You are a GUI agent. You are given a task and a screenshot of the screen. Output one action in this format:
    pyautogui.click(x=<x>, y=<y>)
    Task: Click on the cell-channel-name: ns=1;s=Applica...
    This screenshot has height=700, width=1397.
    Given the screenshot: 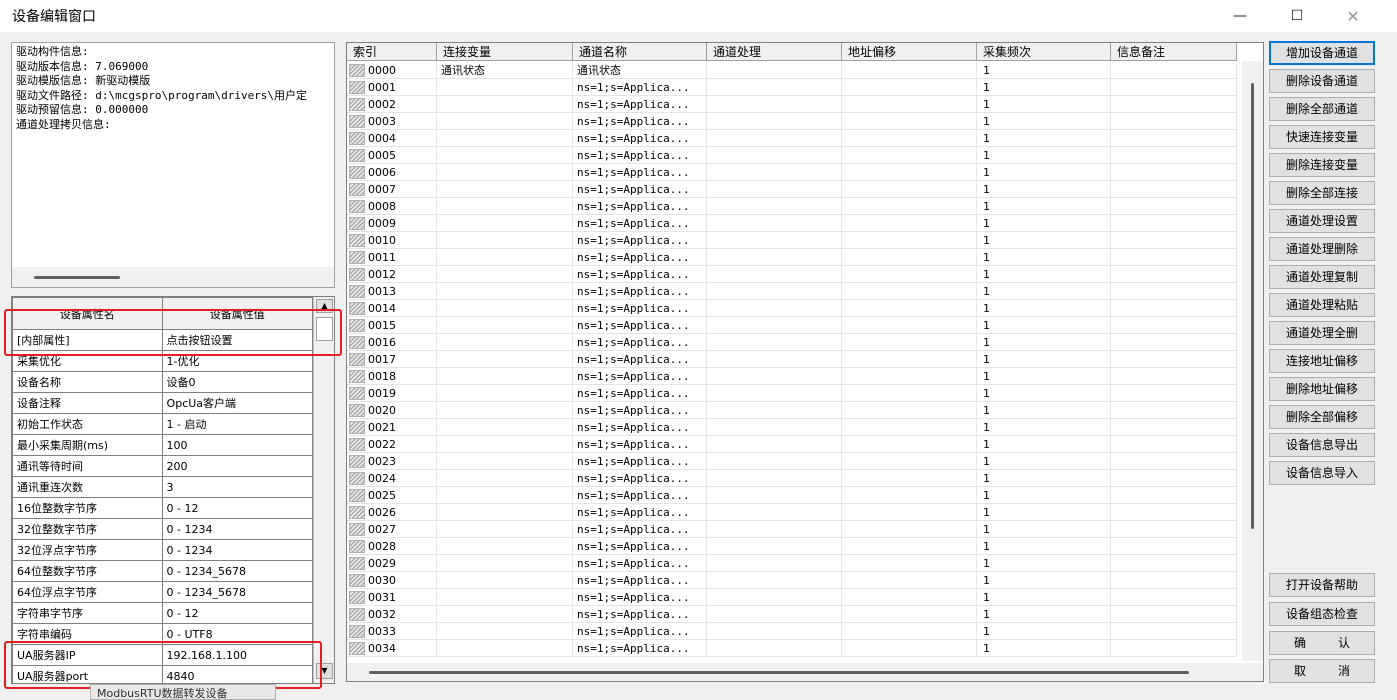 What is the action you would take?
    pyautogui.click(x=640, y=478)
    